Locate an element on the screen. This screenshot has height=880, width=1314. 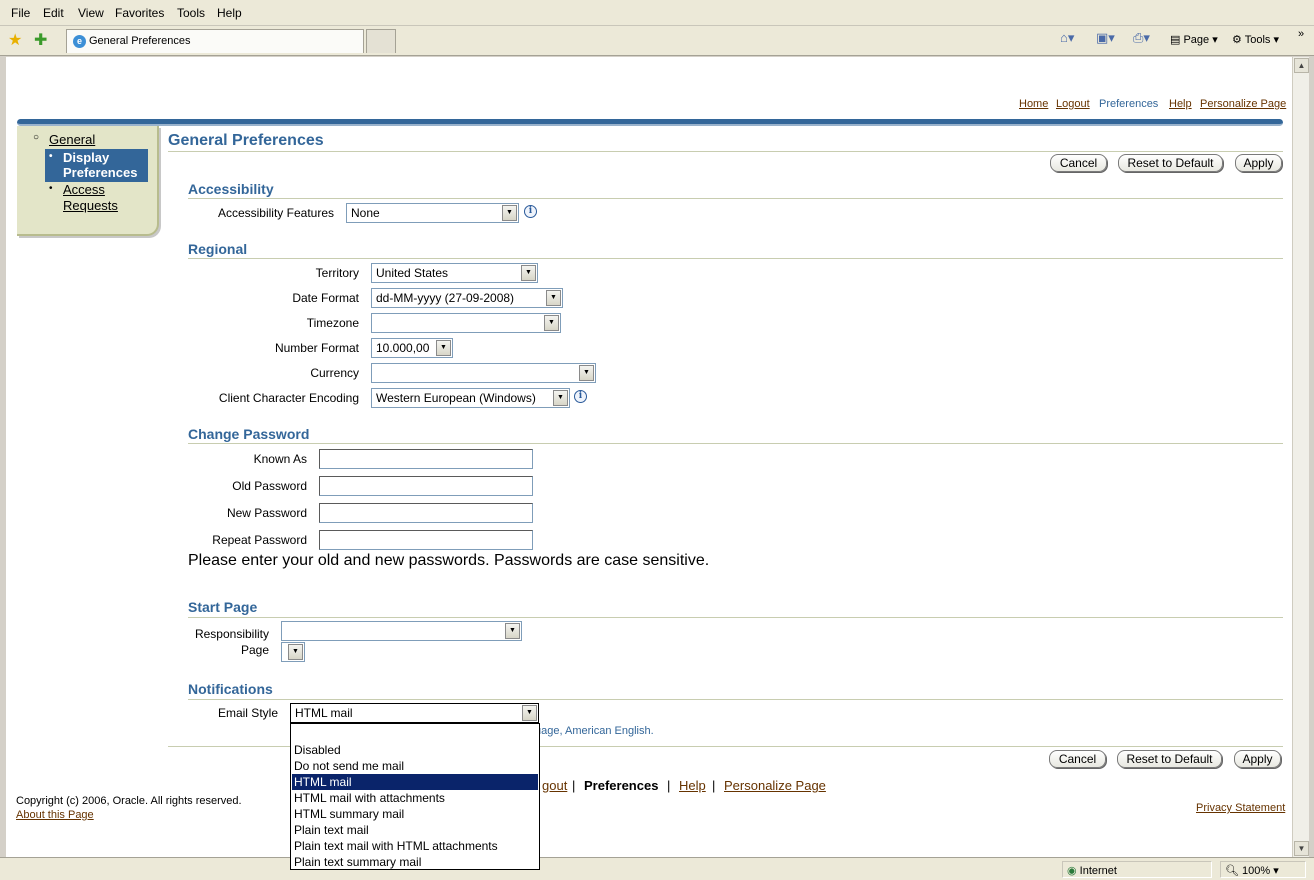
new-password-input is located at coordinates (426, 513).